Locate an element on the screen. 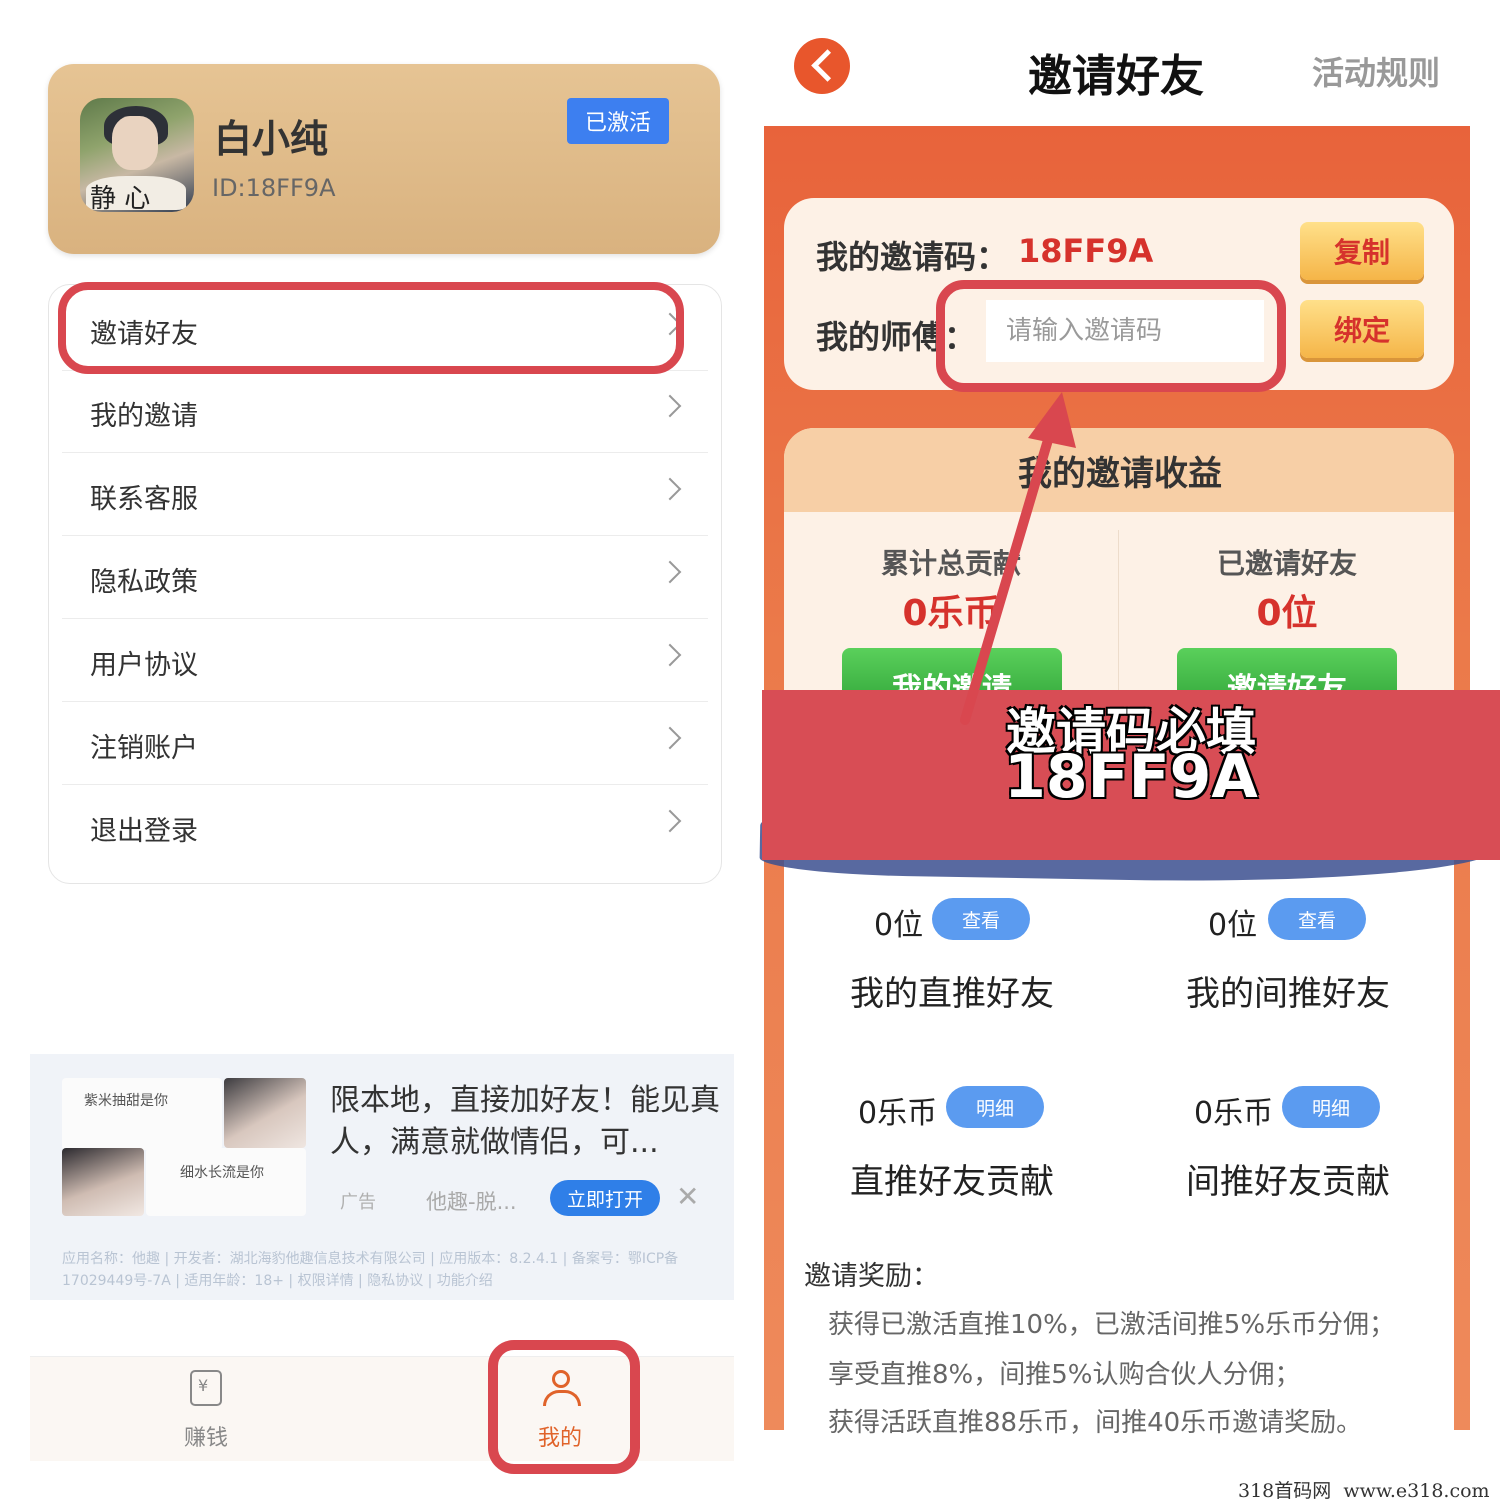  watermark: 318首码网 www.e318.com is located at coordinates (1364, 1491).